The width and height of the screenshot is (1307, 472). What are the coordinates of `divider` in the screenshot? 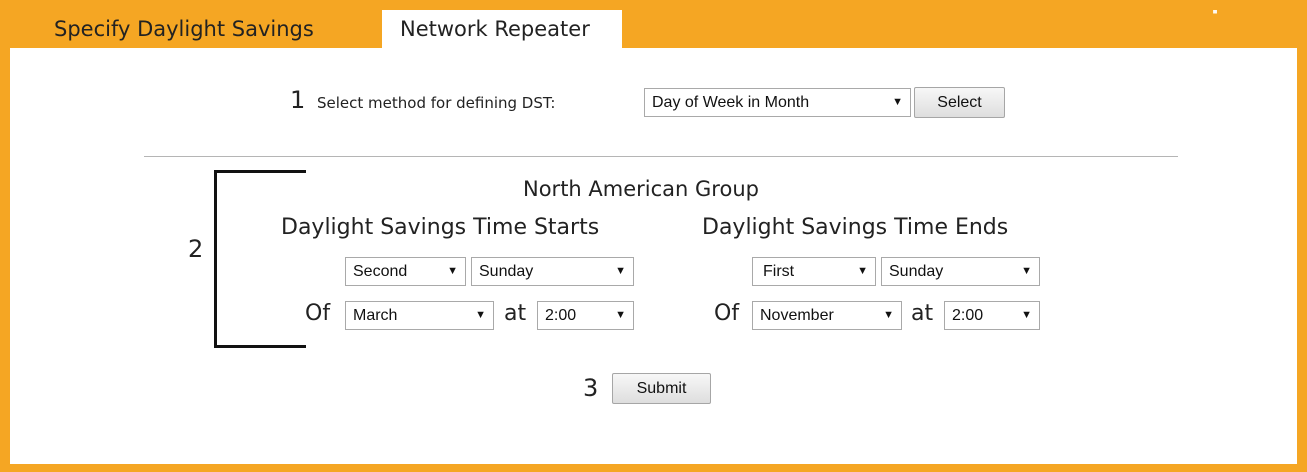 It's located at (661, 156).